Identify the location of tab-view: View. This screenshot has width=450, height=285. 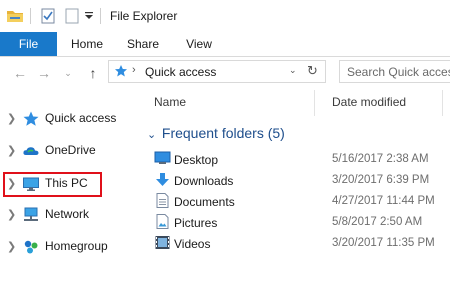
(199, 44).